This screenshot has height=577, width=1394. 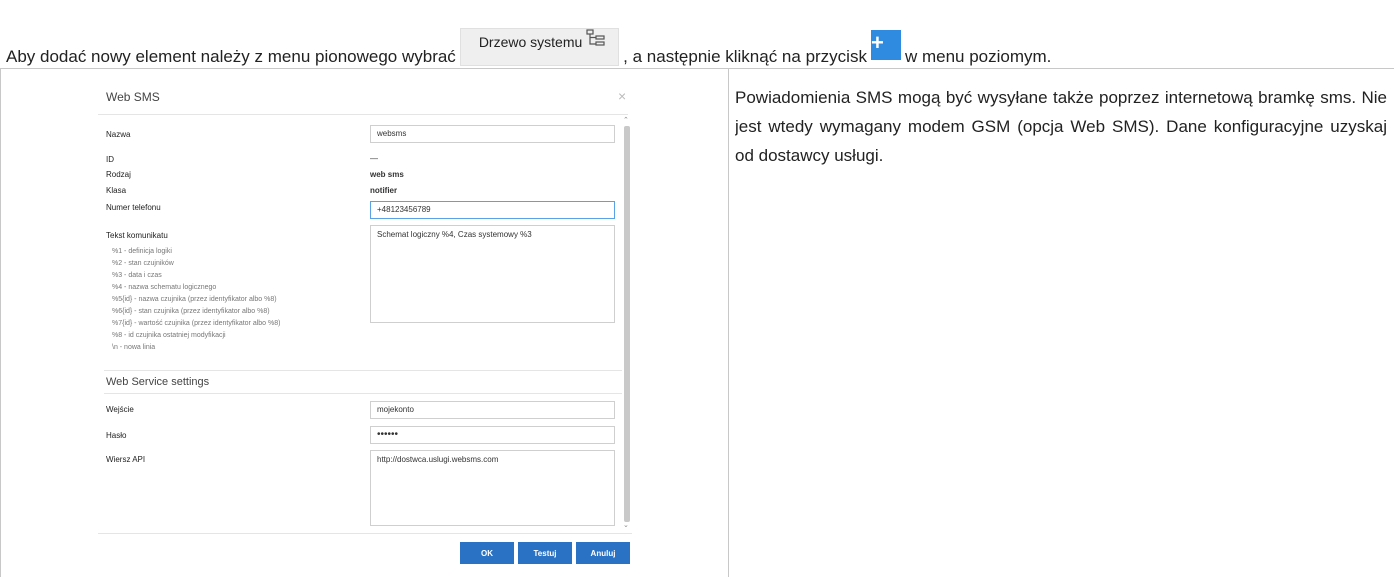 I want to click on scroll-down-icon: ⌄, so click(x=626, y=525).